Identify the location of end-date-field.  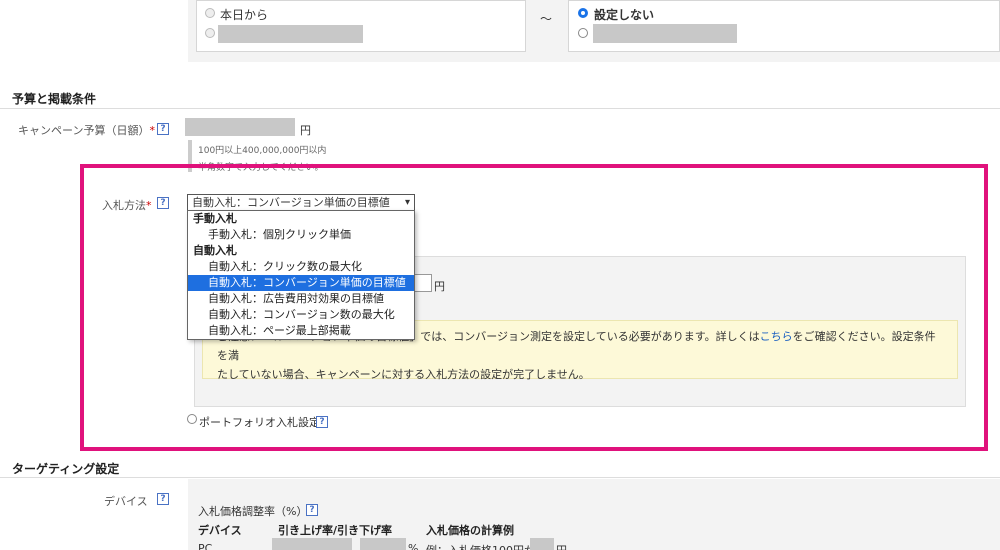
(665, 33).